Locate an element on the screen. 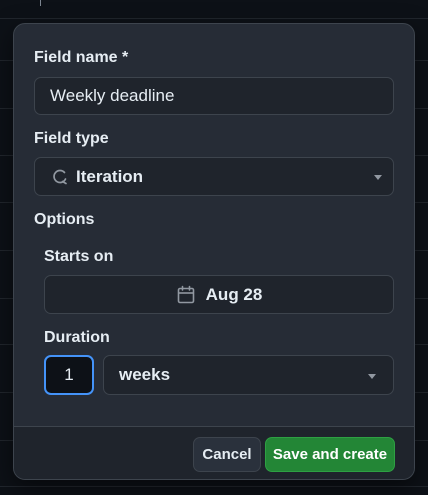  duration-value: 1 is located at coordinates (69, 374).